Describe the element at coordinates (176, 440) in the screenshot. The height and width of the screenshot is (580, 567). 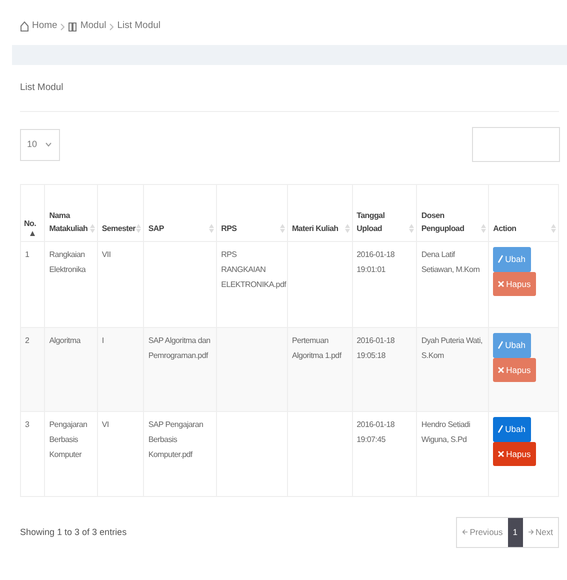
I see `table-cell: SAP Pengajaran Berbasis Komputer.pdf` at that location.